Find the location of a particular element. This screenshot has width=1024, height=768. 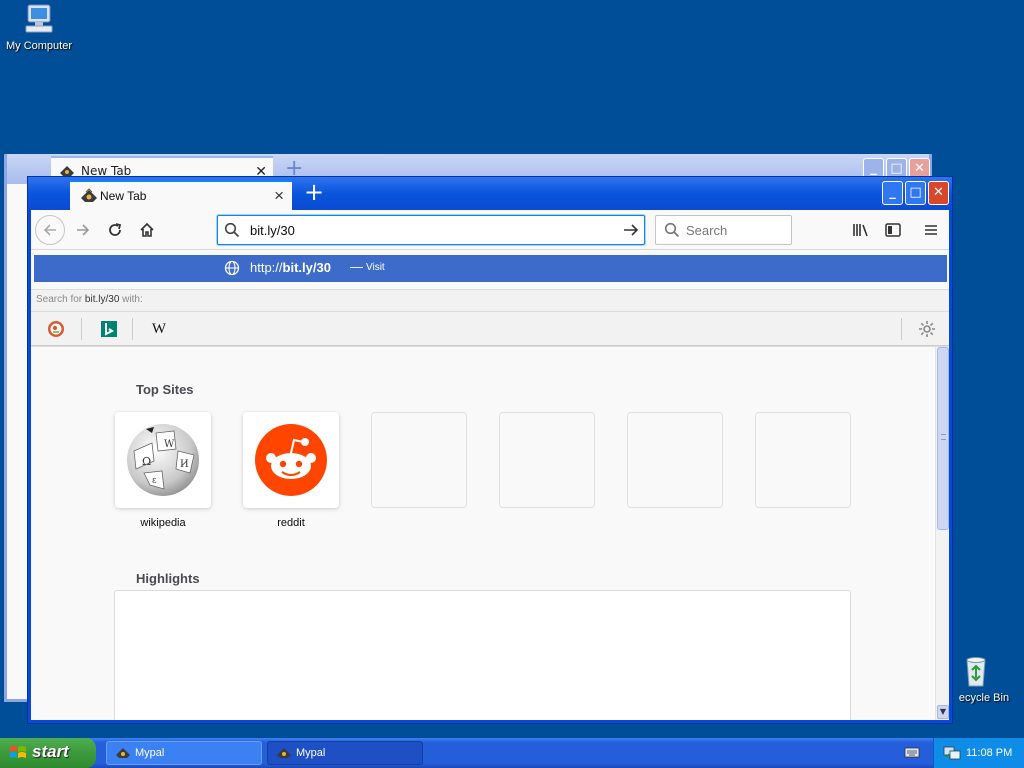

reload-icon is located at coordinates (115, 229).